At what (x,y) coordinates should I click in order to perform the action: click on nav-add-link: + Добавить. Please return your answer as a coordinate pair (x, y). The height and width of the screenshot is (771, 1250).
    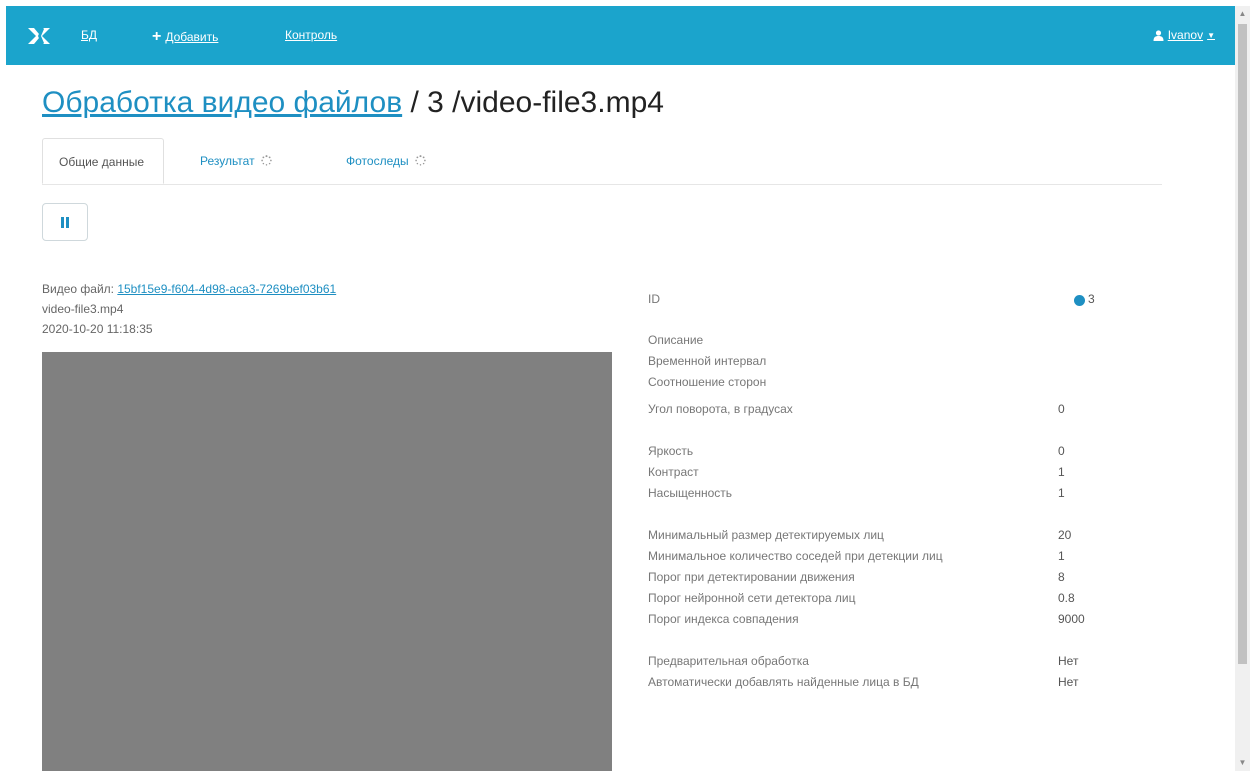
    Looking at the image, I should click on (185, 37).